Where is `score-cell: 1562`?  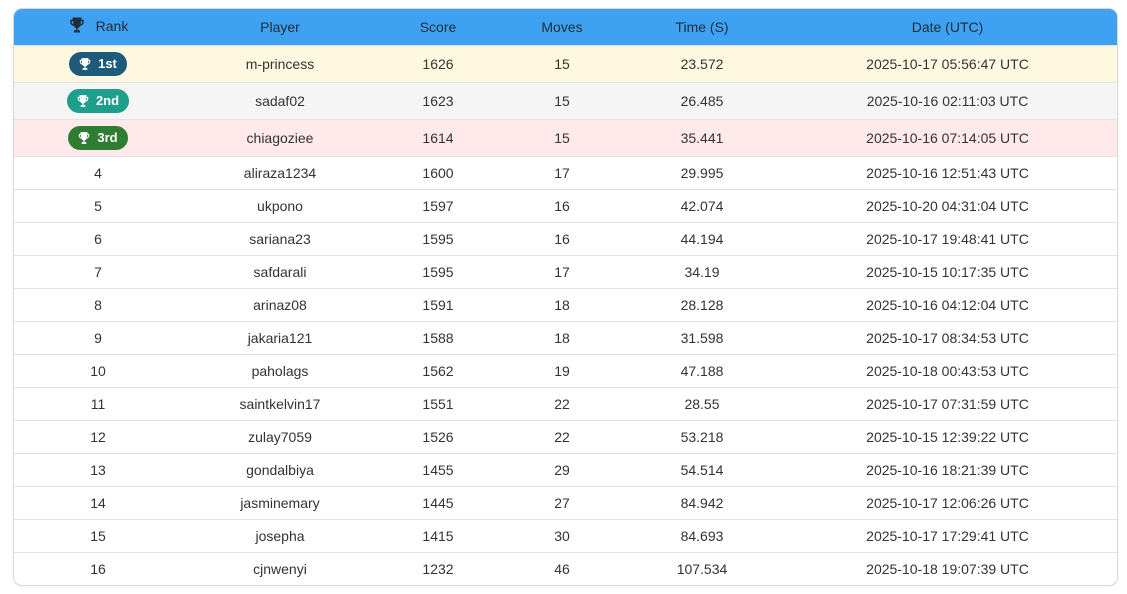 score-cell: 1562 is located at coordinates (438, 370).